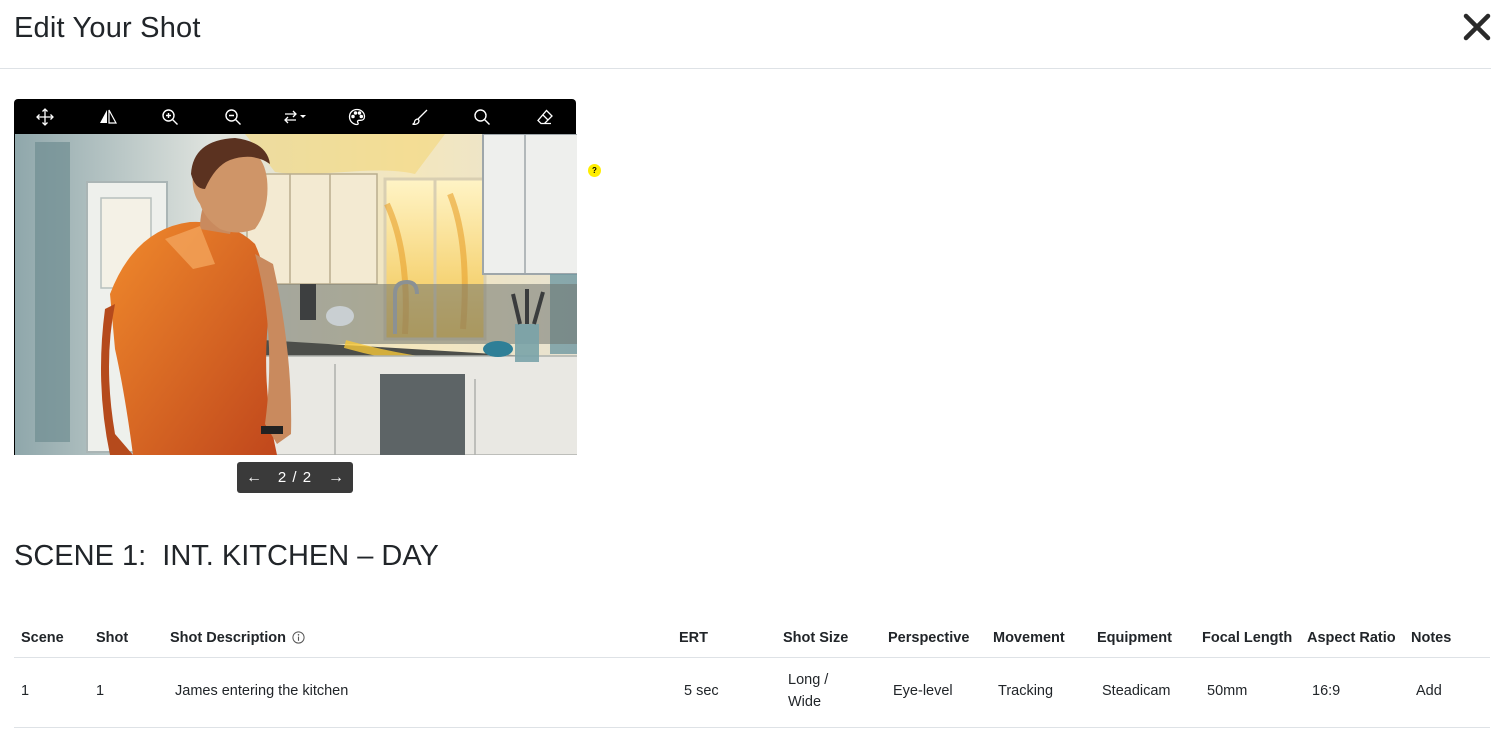 Image resolution: width=1491 pixels, height=746 pixels. Describe the element at coordinates (42, 638) in the screenshot. I see `column-header-scene: Scene` at that location.